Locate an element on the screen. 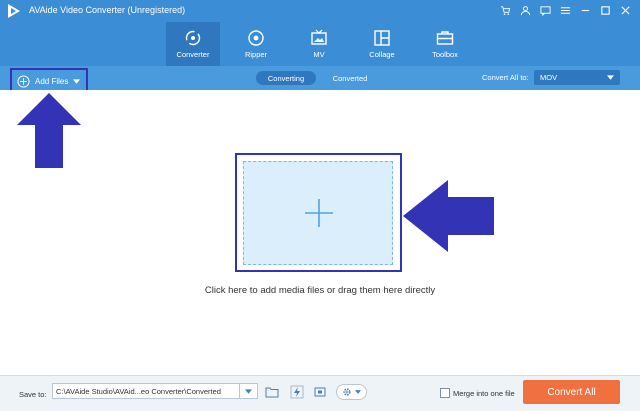 The width and height of the screenshot is (640, 411). output-format-value: MOV is located at coordinates (549, 77).